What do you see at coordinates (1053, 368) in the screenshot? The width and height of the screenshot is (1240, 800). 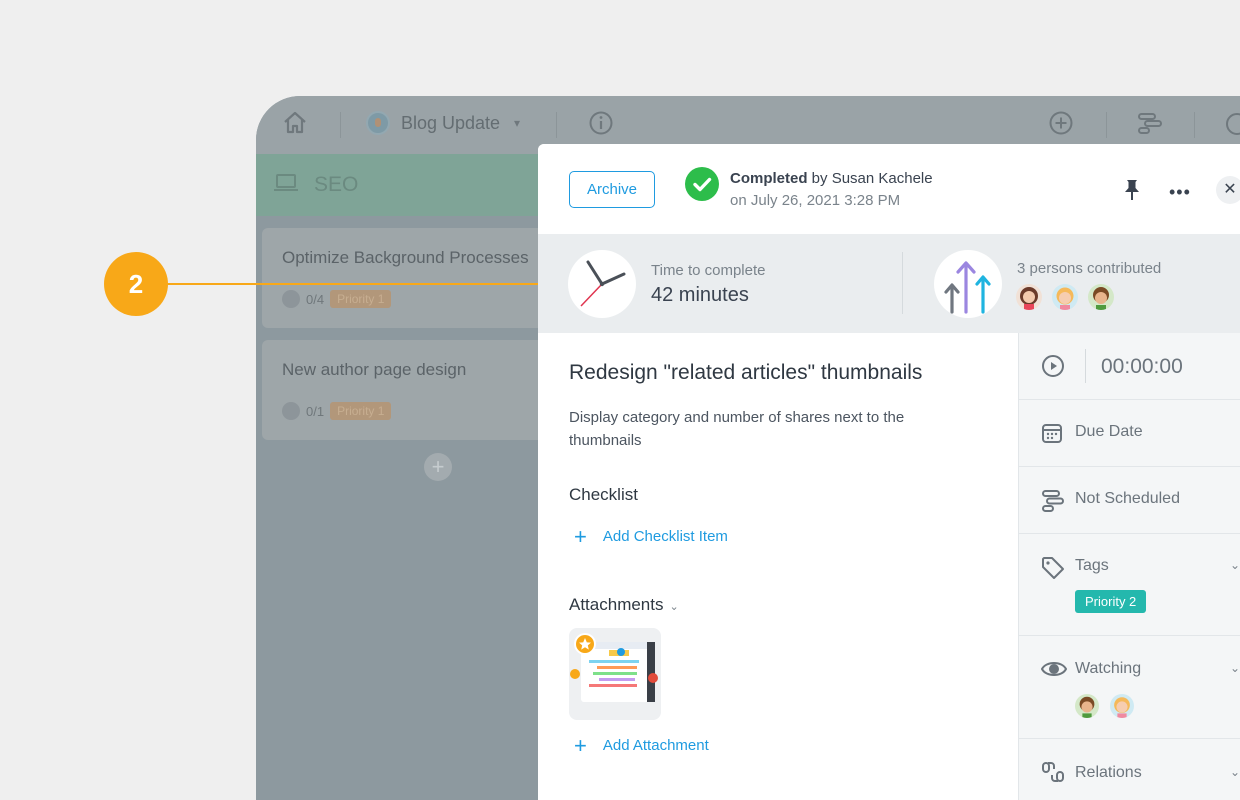 I see `play-icon` at bounding box center [1053, 368].